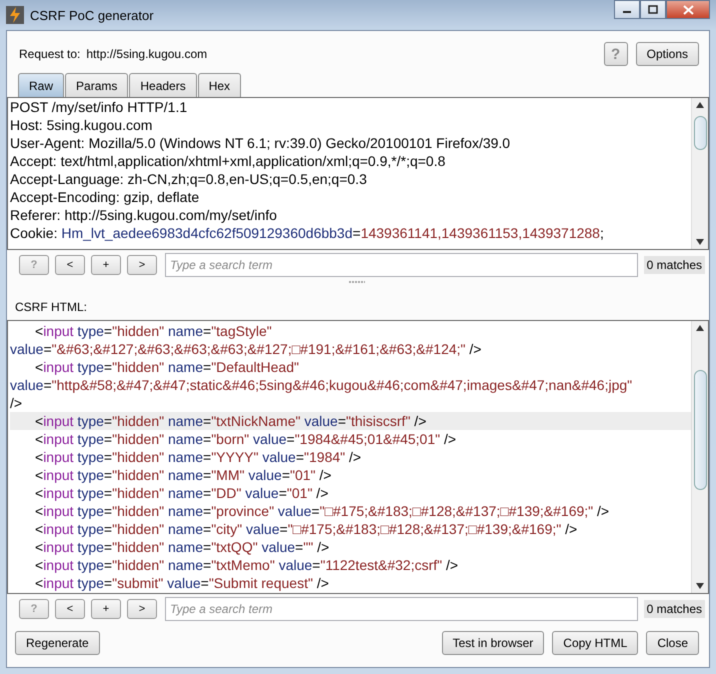  What do you see at coordinates (182, 583) in the screenshot?
I see `code-line: <input type="submit" value="Submit request" />` at bounding box center [182, 583].